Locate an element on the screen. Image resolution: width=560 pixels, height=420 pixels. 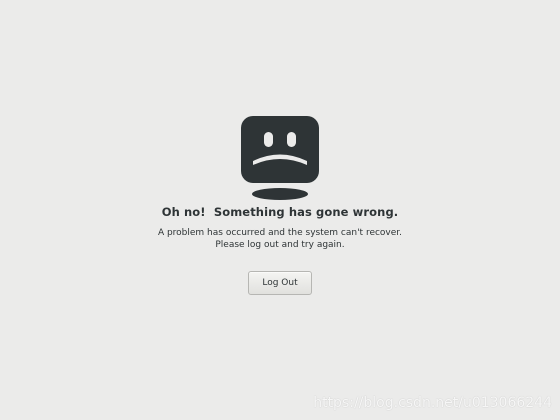
sad-computer-icon is located at coordinates (280, 158).